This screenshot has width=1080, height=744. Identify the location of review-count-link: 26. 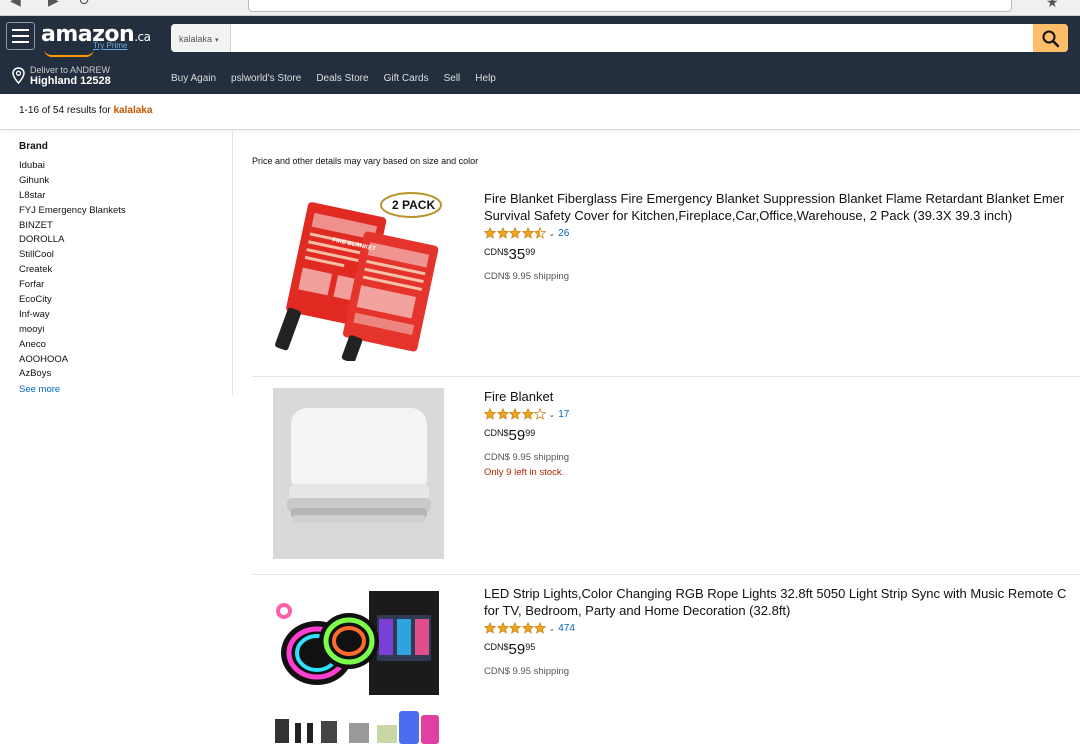
(563, 233).